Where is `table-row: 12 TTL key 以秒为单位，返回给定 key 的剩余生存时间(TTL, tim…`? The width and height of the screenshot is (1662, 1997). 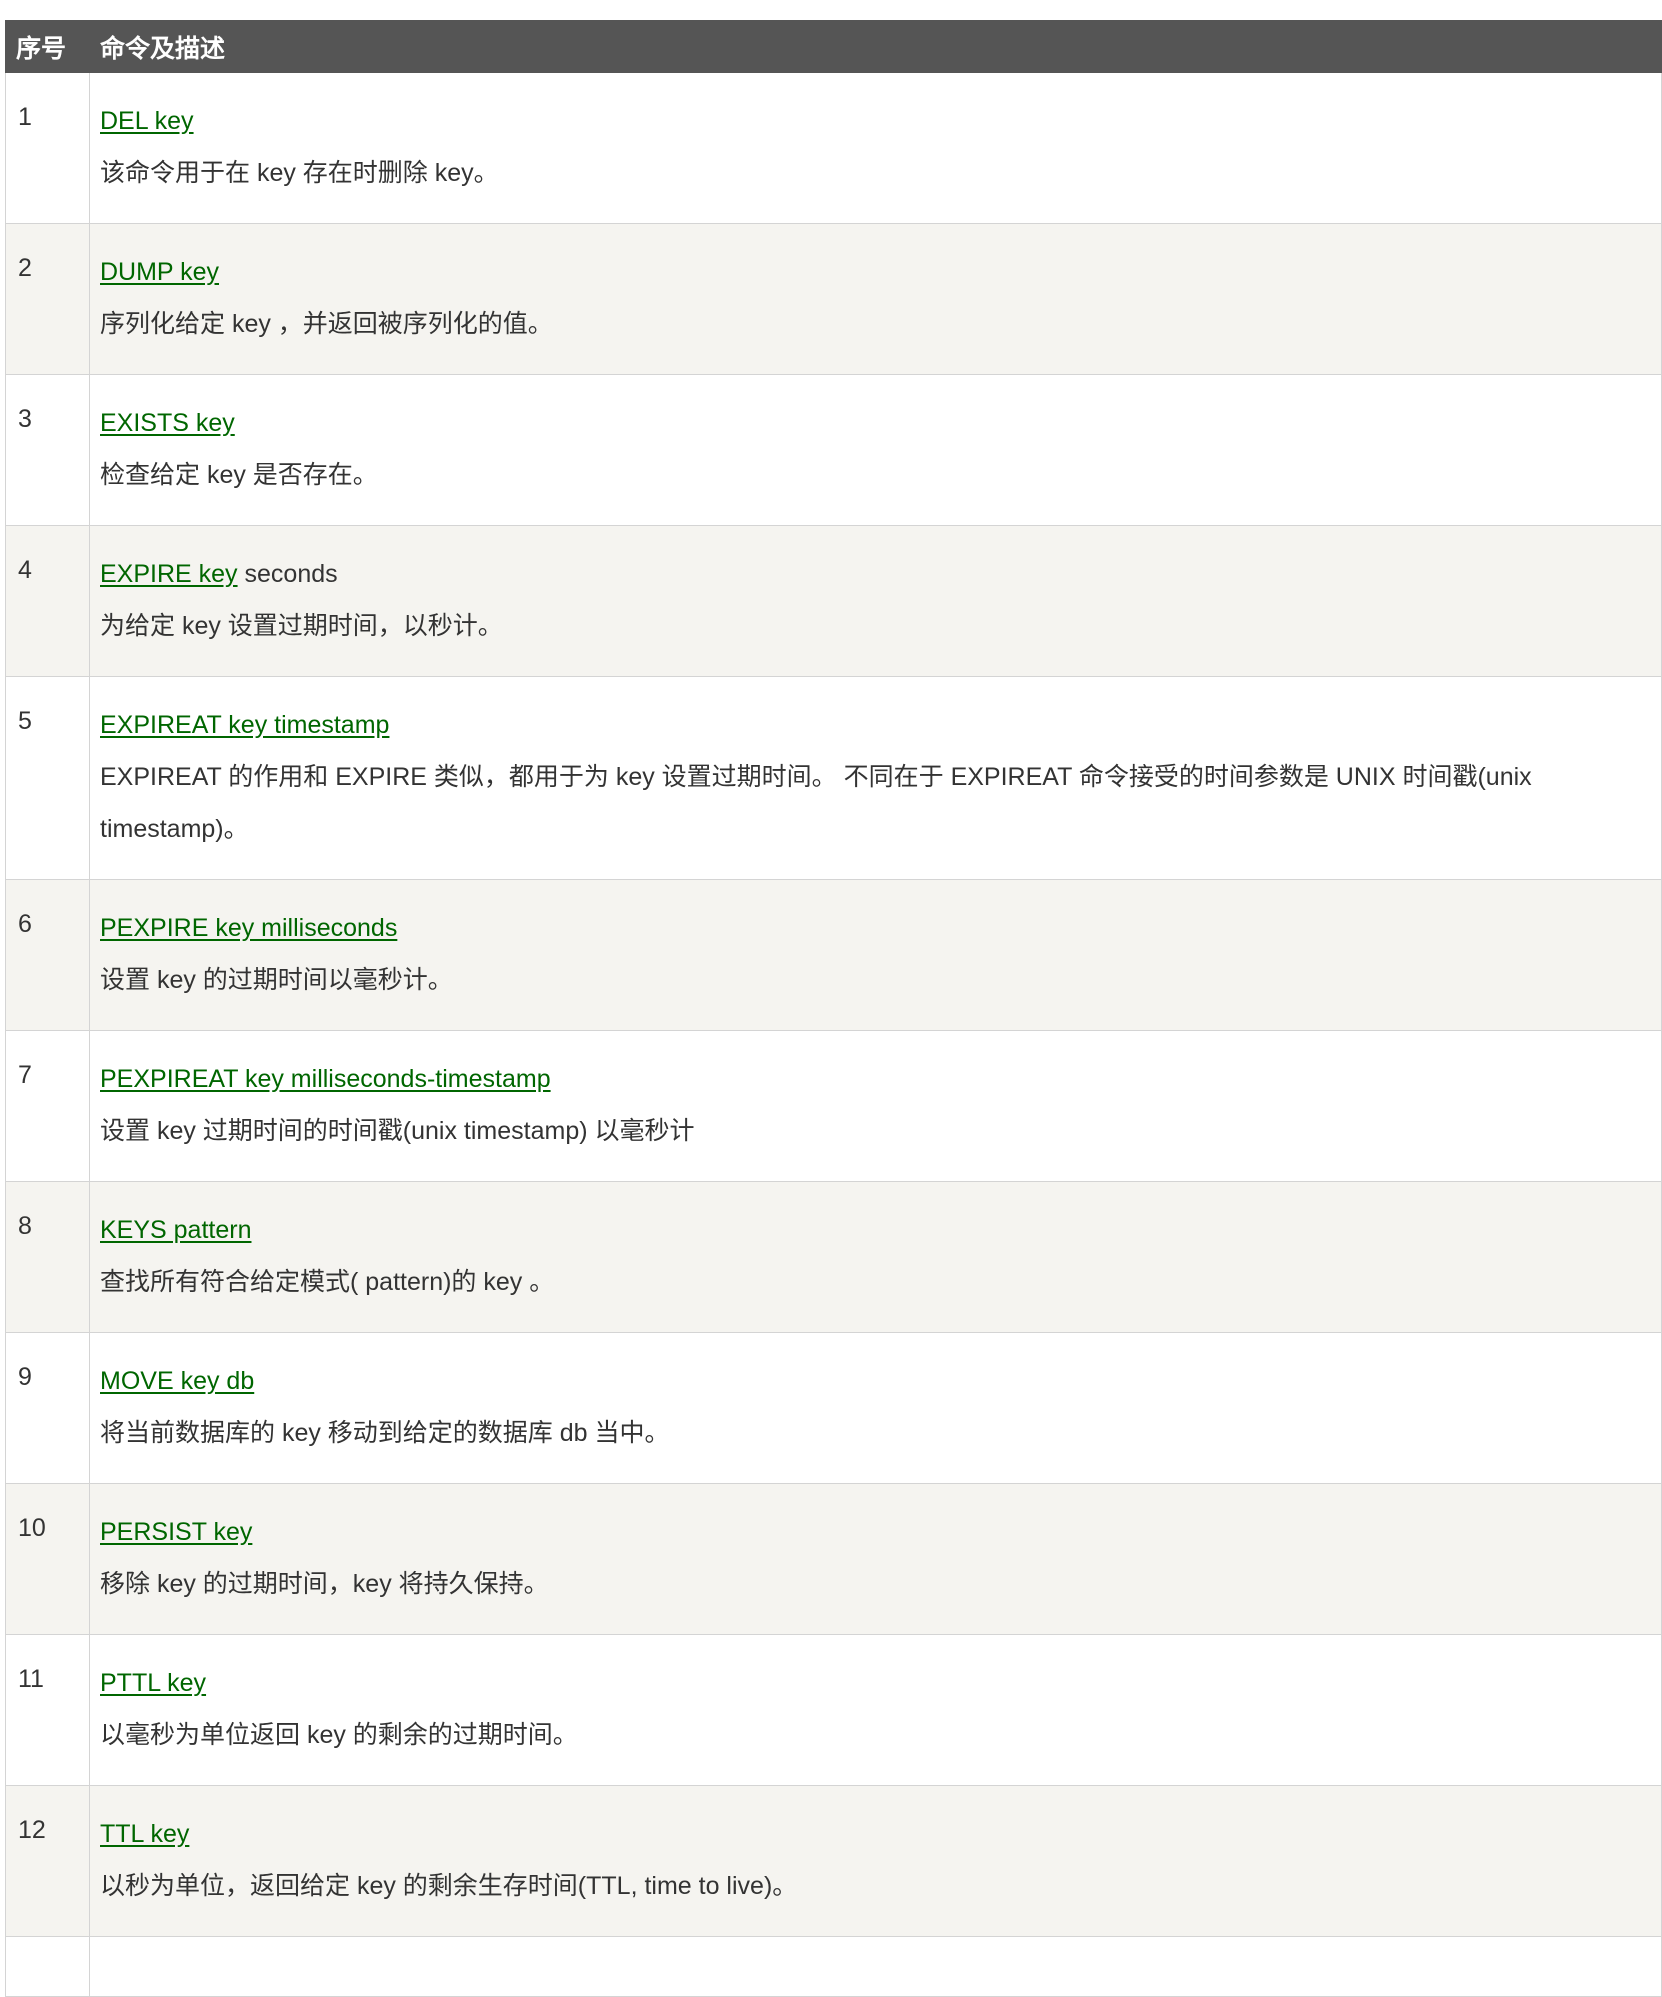
table-row: 12 TTL key 以秒为单位，返回给定 key 的剩余生存时间(TTL, tim… is located at coordinates (833, 1861).